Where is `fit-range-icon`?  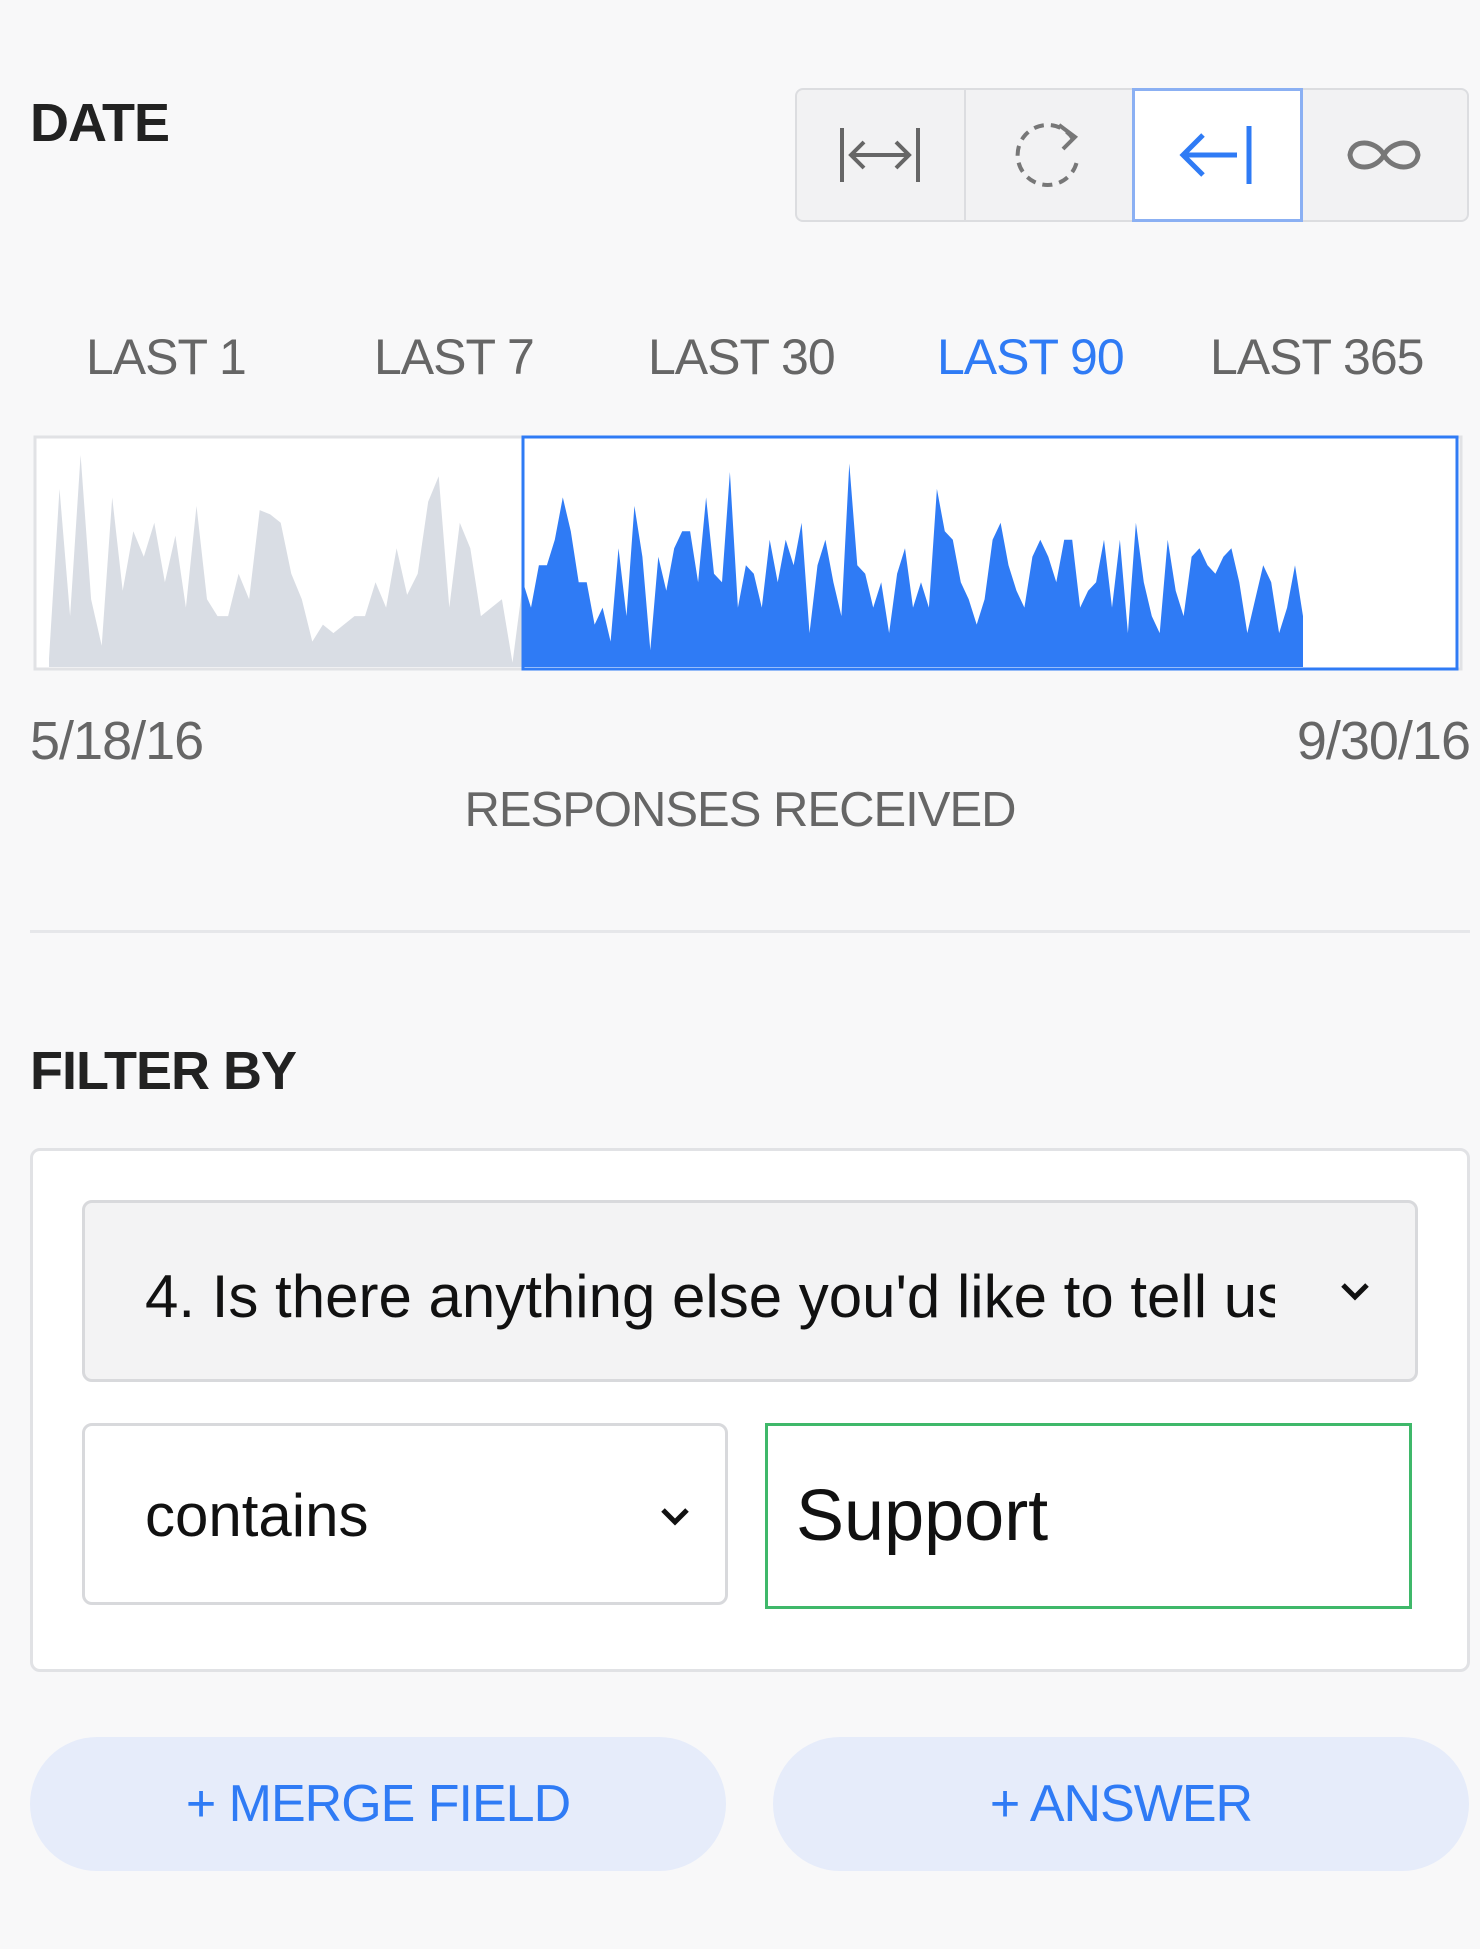
fit-range-icon is located at coordinates (880, 155).